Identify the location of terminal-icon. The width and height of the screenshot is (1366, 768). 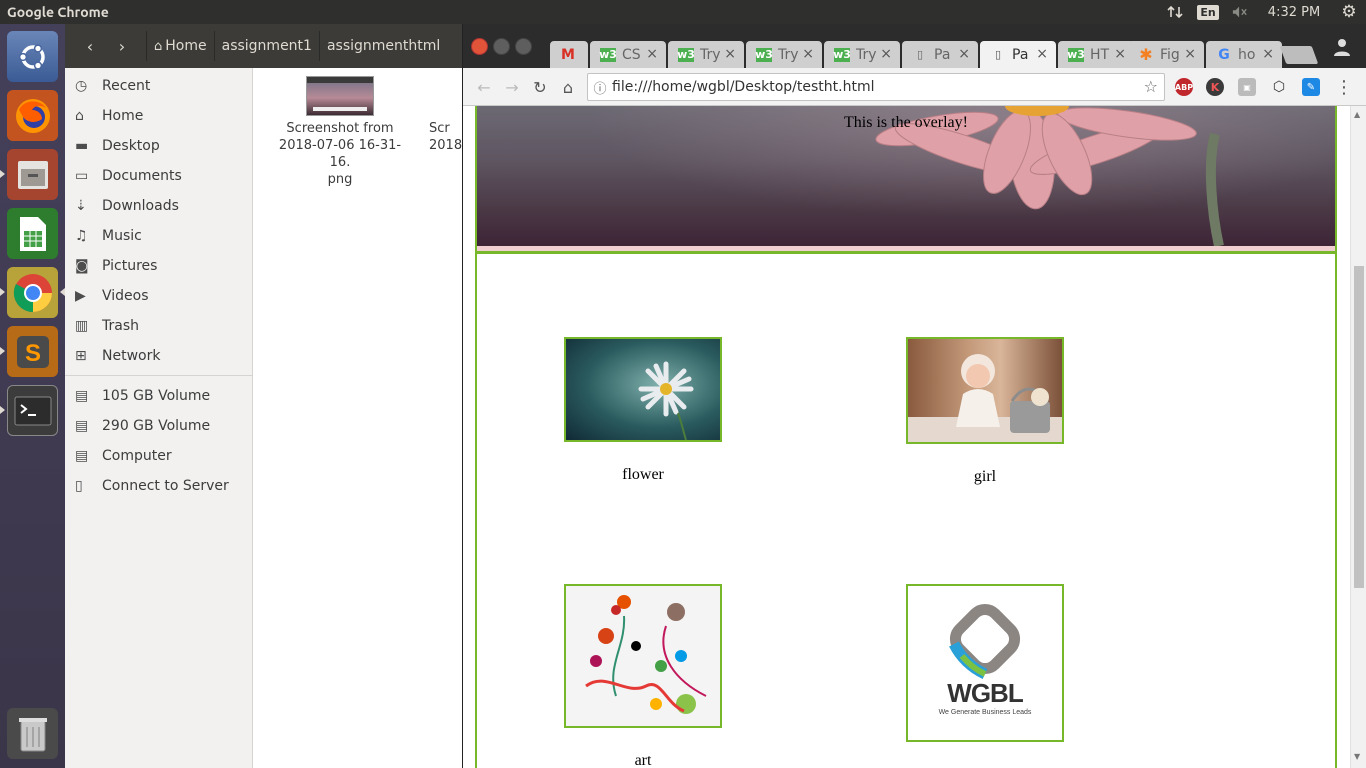
(32, 410).